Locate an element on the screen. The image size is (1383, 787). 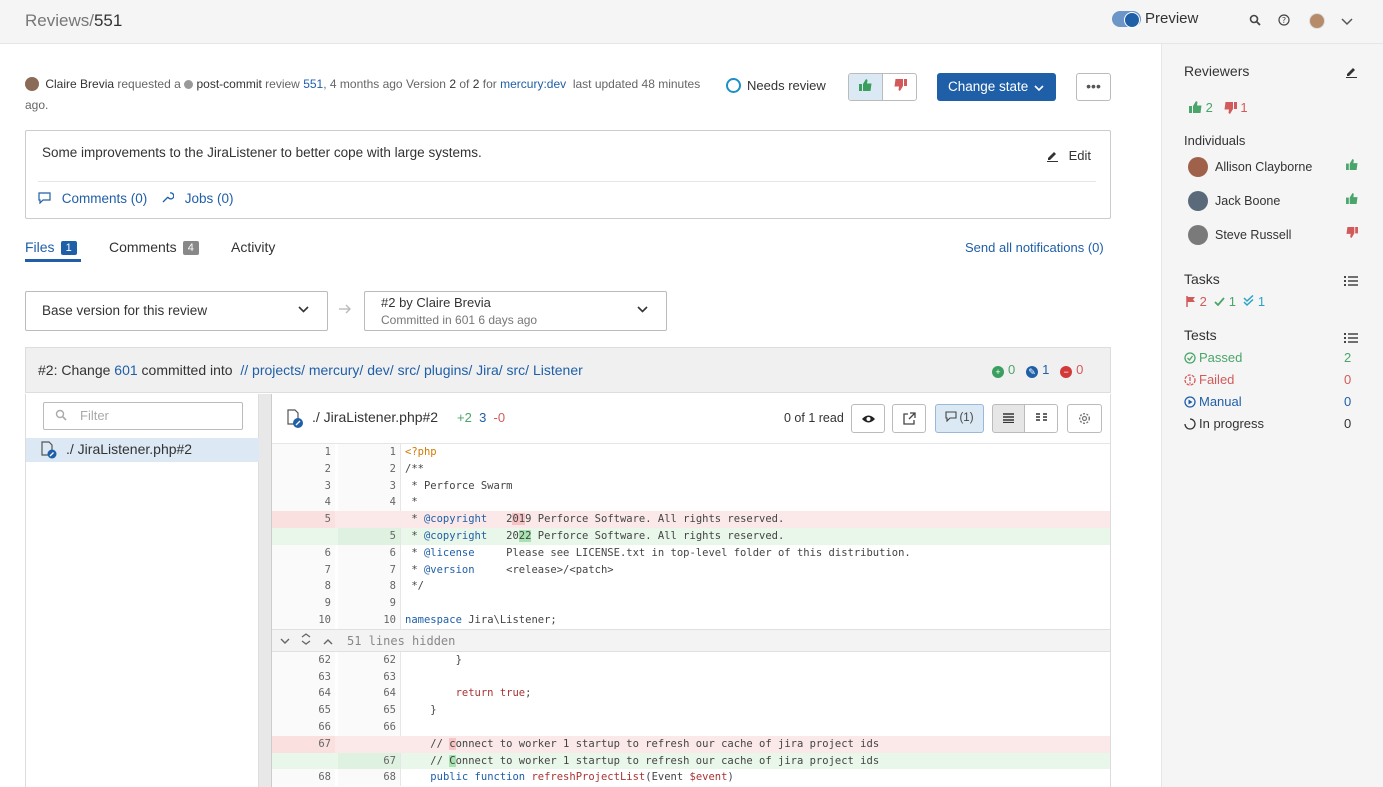
change-state-button: Change state is located at coordinates (996, 87).